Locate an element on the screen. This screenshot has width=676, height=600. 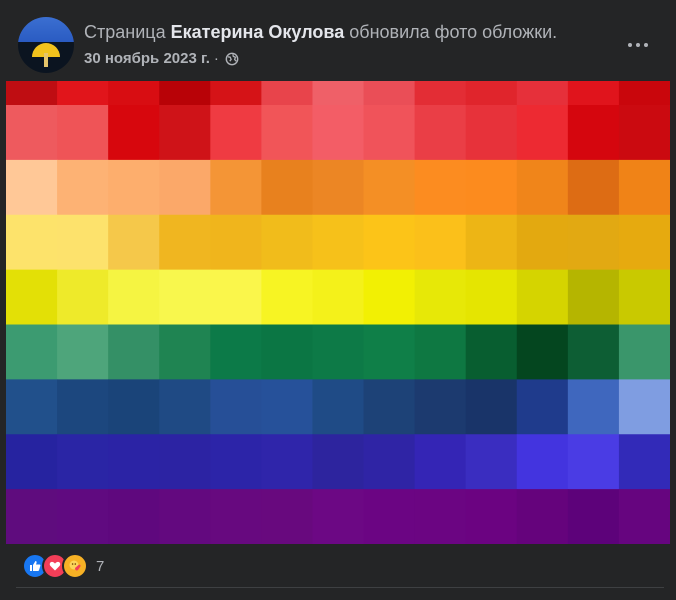
post-meta: 30 ноябрь 2023 г. · is located at coordinates (161, 59).